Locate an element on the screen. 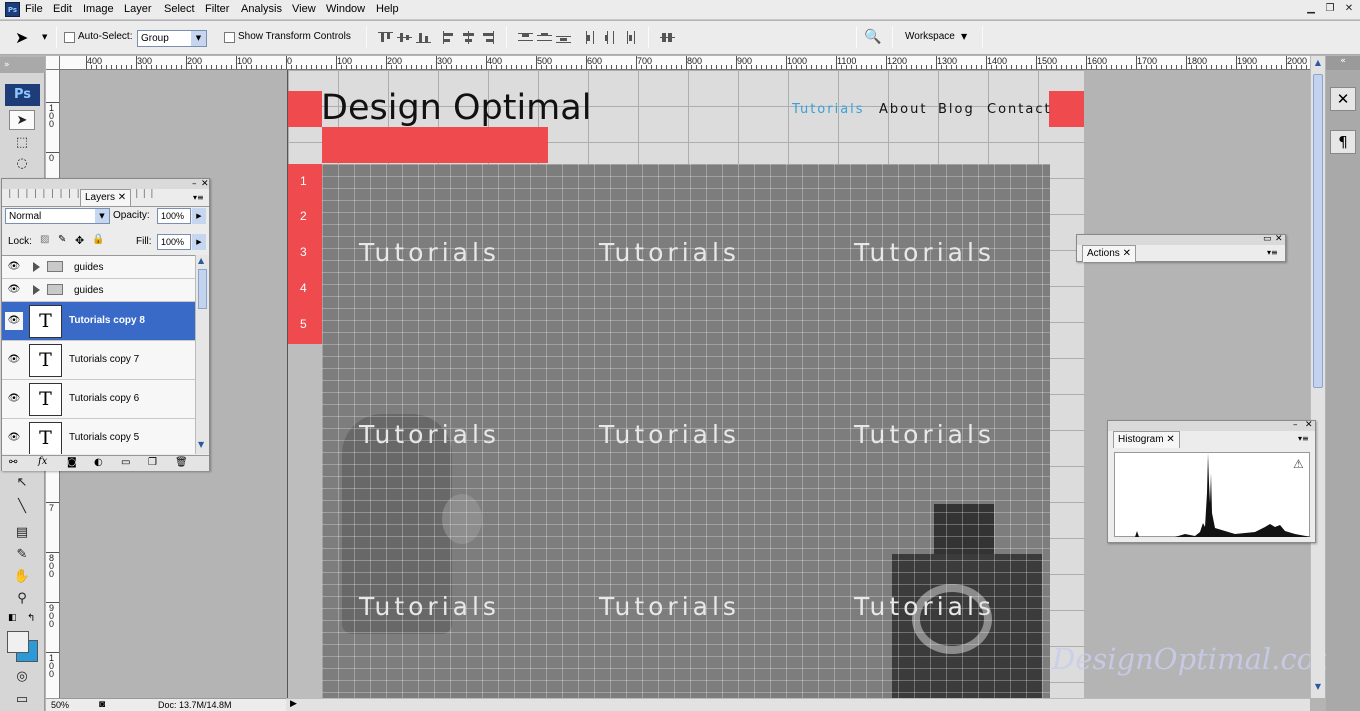 The image size is (1360, 711). trash-icon: 🗑 is located at coordinates (181, 462).